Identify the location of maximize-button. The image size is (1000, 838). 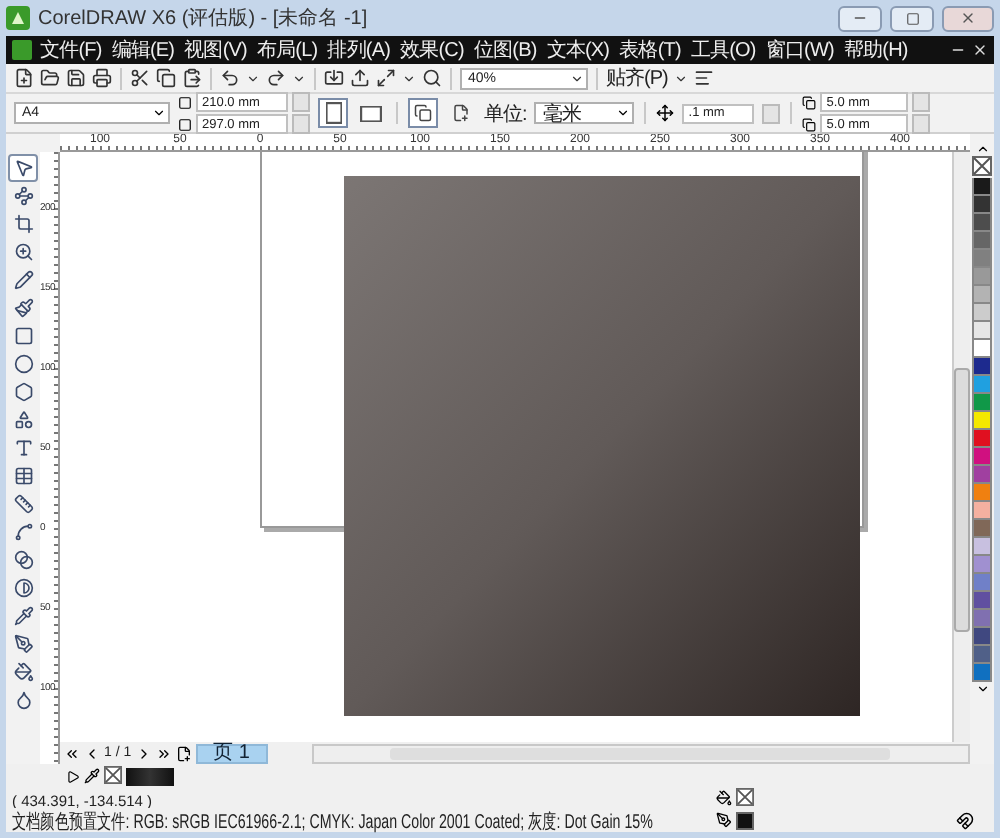
(912, 18).